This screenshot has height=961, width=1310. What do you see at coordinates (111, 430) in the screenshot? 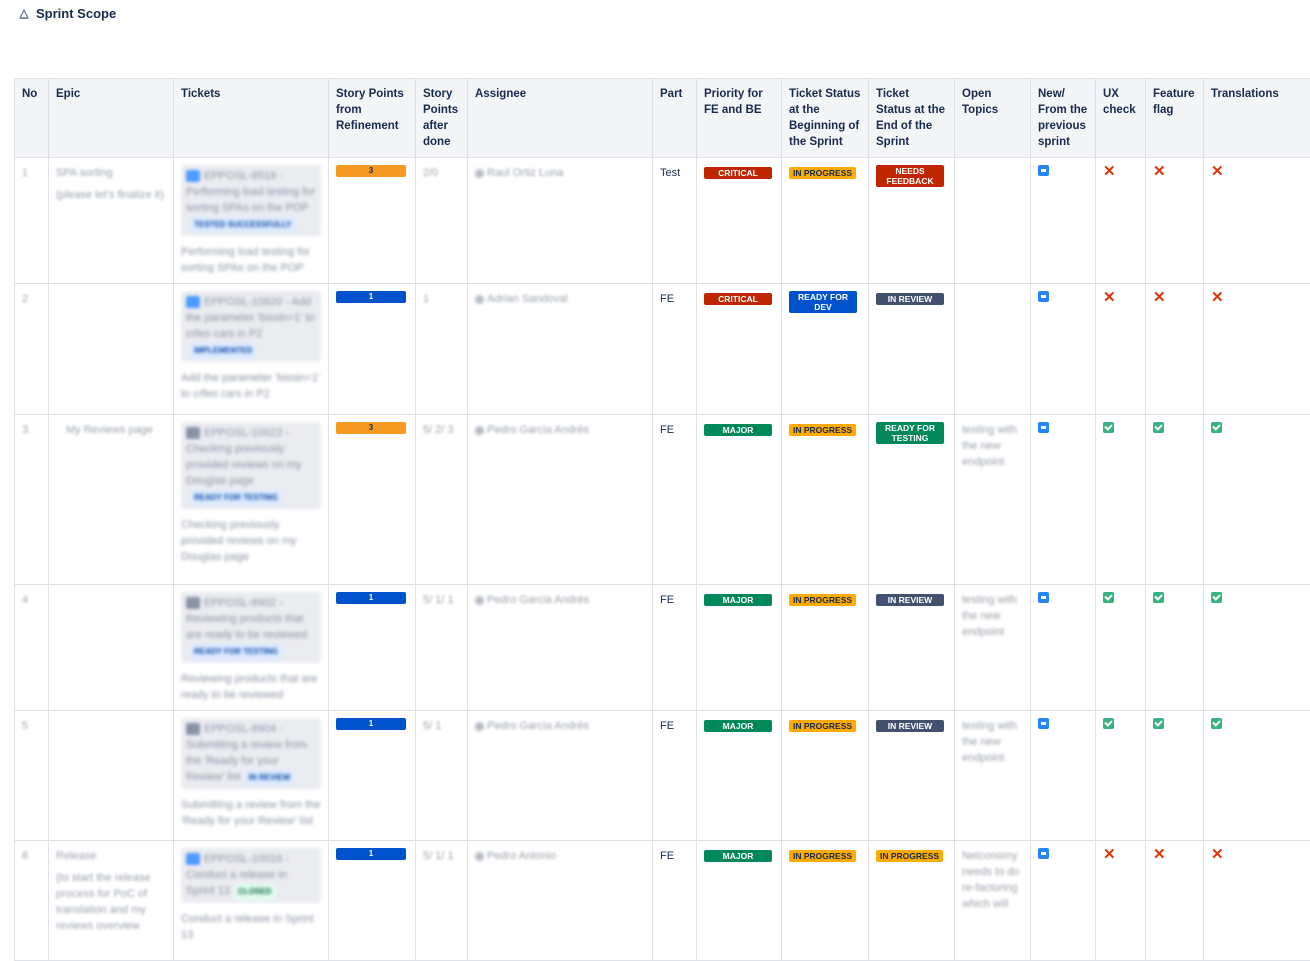
I see `epic-name: My Reviews page` at bounding box center [111, 430].